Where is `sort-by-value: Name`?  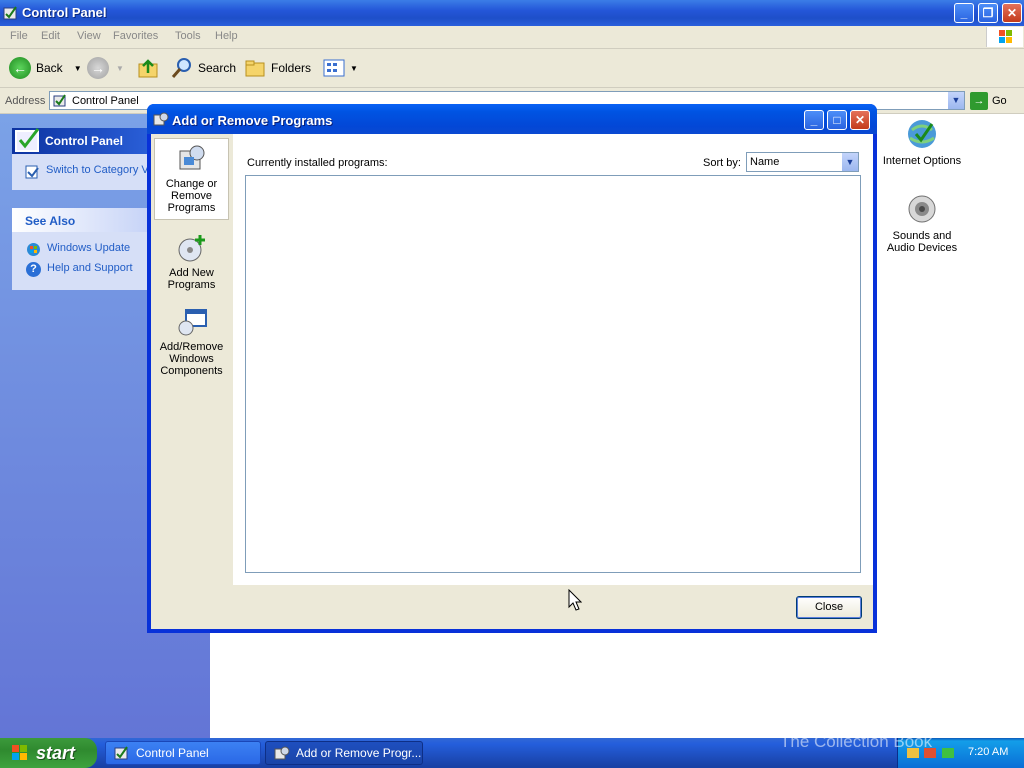
sort-by-value: Name is located at coordinates (765, 162).